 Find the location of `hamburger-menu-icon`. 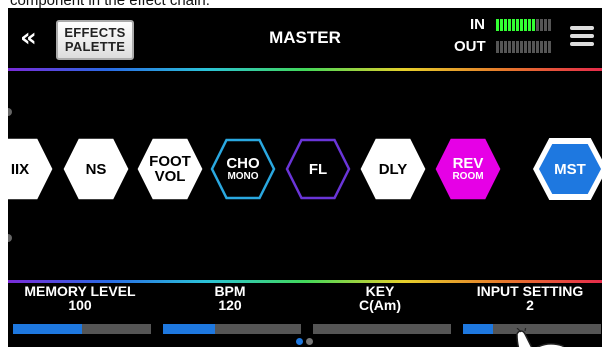

hamburger-menu-icon is located at coordinates (582, 38).